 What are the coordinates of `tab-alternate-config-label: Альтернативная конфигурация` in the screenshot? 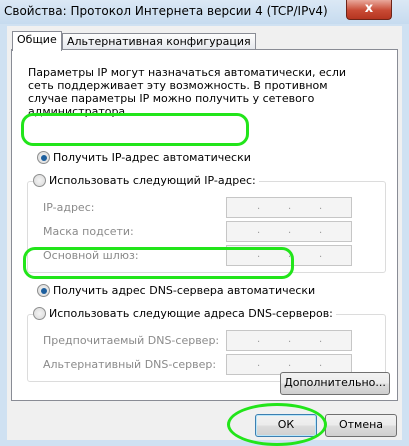 It's located at (159, 41).